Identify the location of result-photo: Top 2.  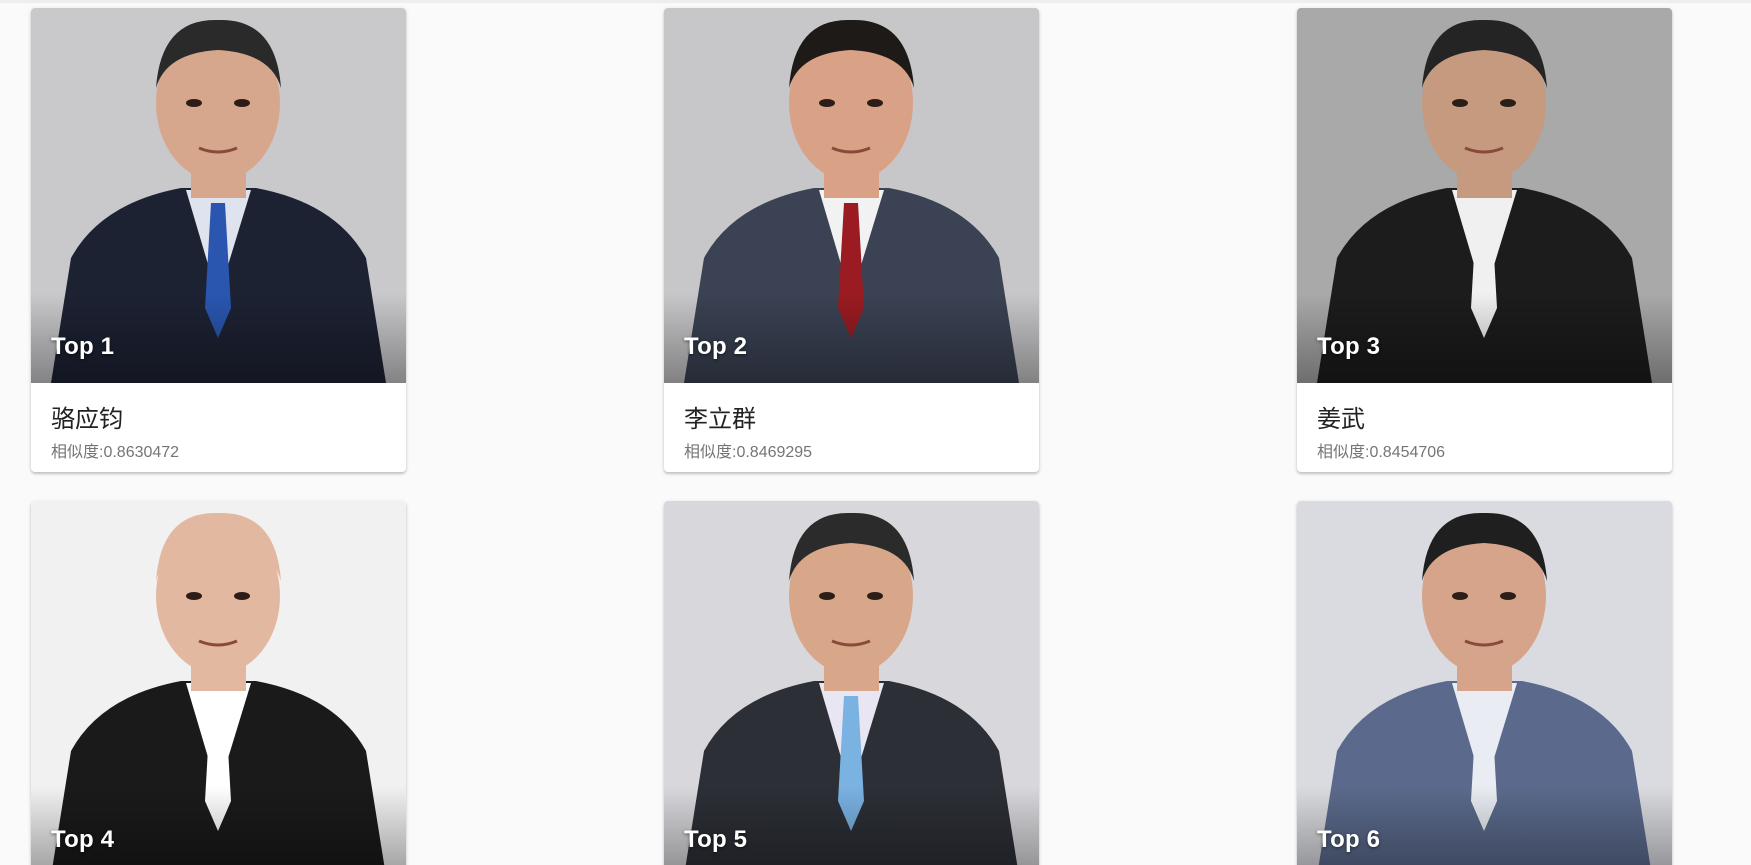
(851, 195).